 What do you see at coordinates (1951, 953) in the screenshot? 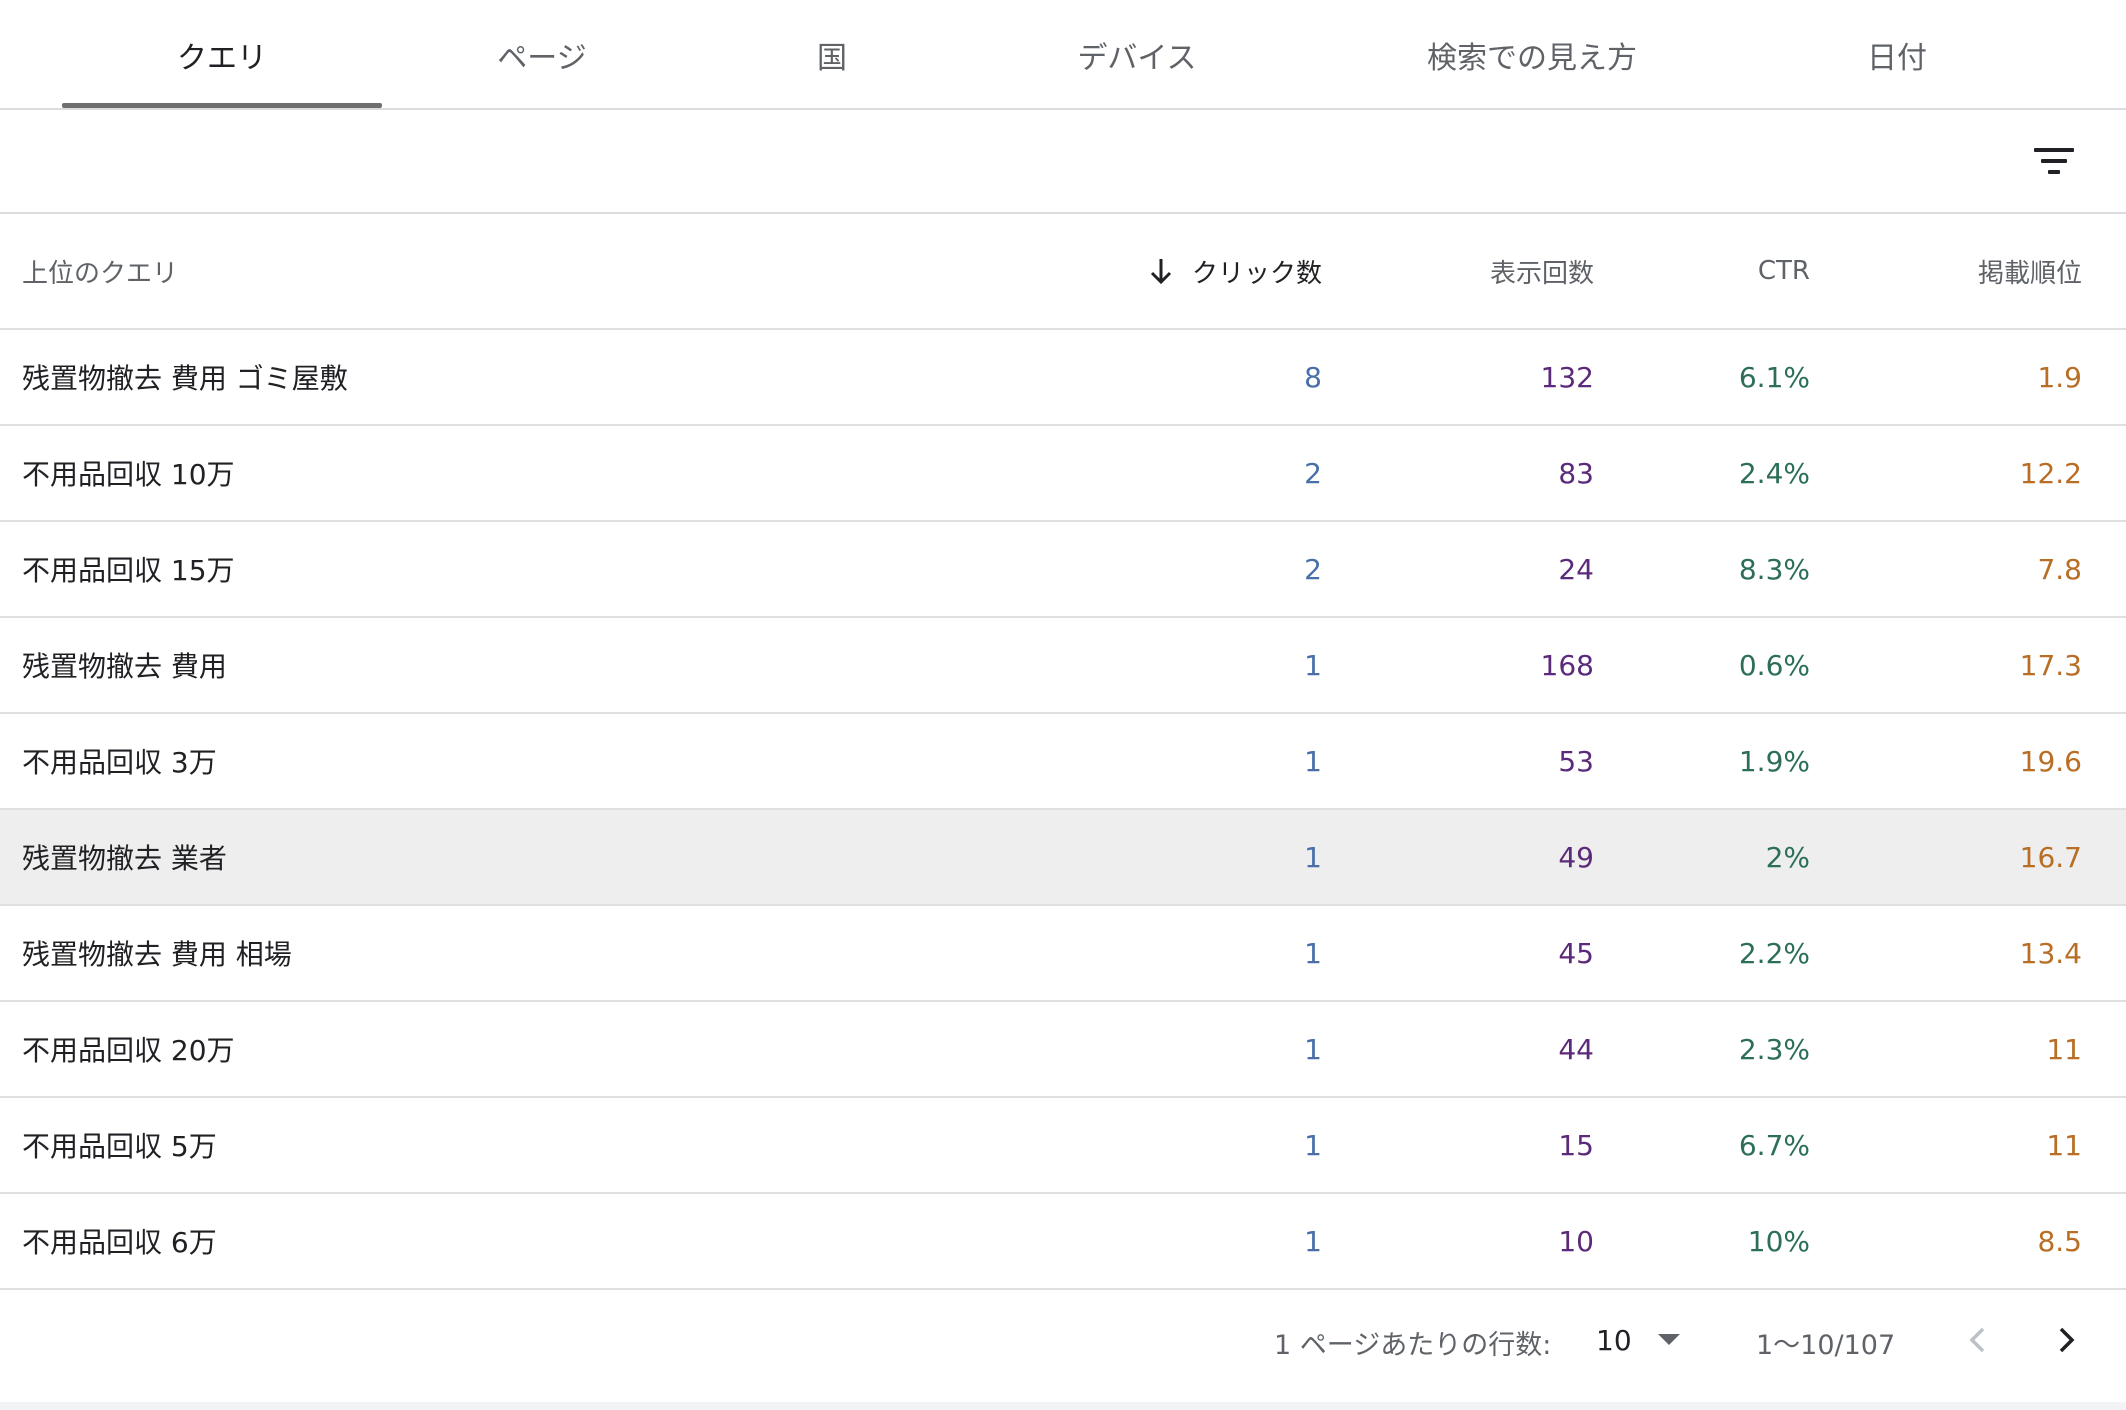
I see `position-cell: 13.4` at bounding box center [1951, 953].